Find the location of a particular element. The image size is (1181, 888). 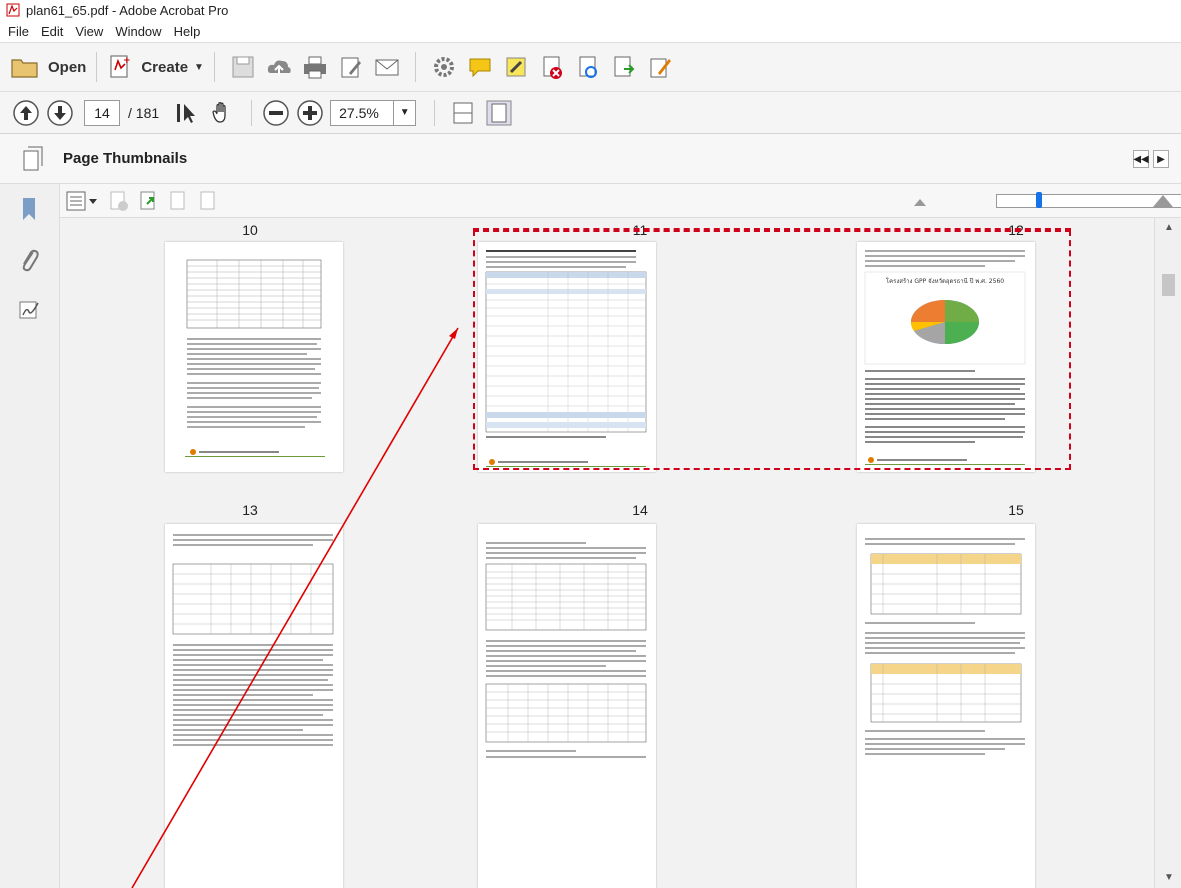

highlight-icon is located at coordinates (516, 67).